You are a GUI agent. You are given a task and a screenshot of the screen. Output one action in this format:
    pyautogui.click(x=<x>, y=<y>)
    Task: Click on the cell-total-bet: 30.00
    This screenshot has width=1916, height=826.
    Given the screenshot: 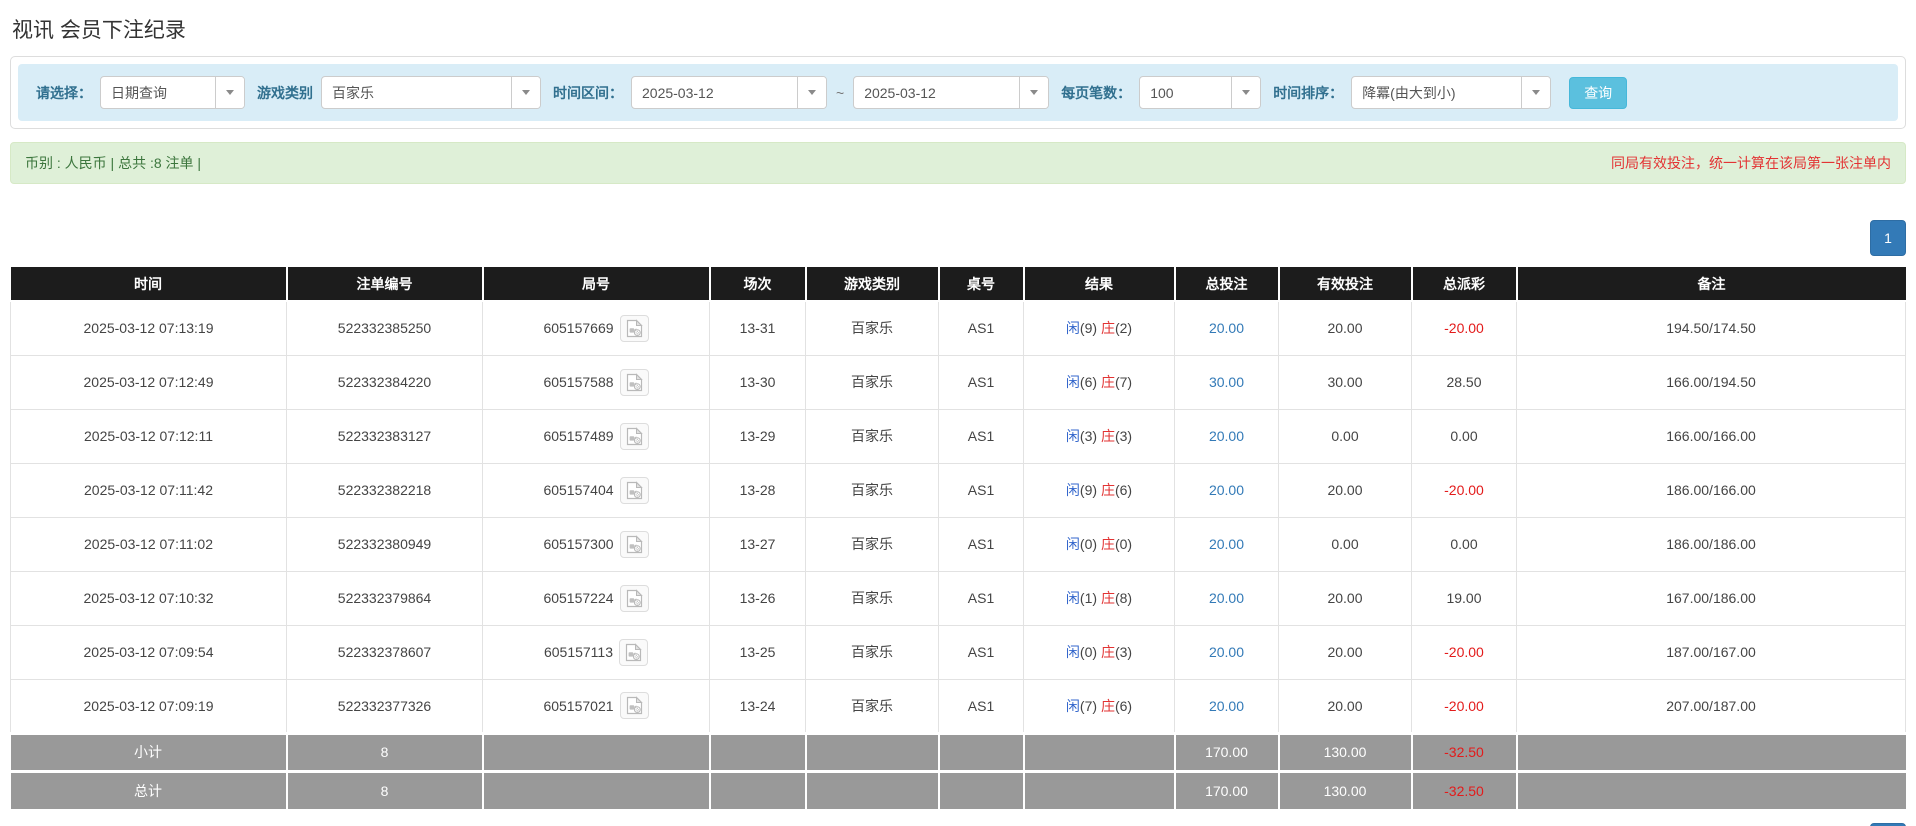 What is the action you would take?
    pyautogui.click(x=1226, y=382)
    